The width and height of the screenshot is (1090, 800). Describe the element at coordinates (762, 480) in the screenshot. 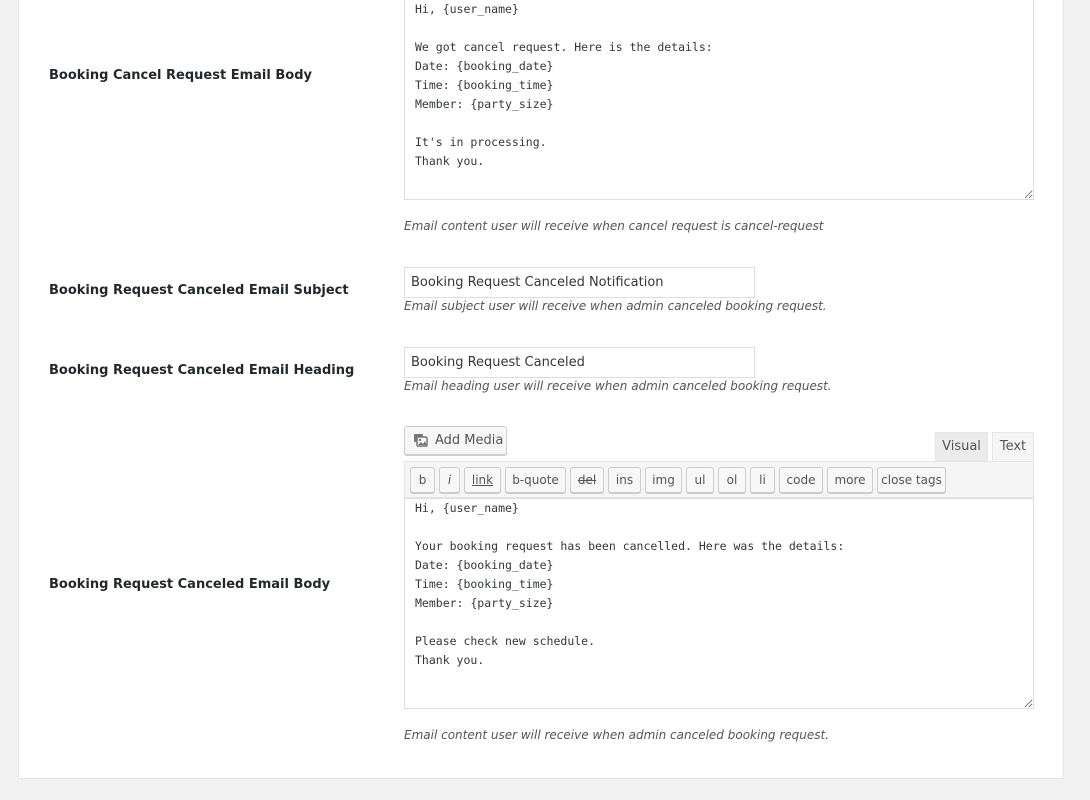

I see `quicktag-li: li` at that location.